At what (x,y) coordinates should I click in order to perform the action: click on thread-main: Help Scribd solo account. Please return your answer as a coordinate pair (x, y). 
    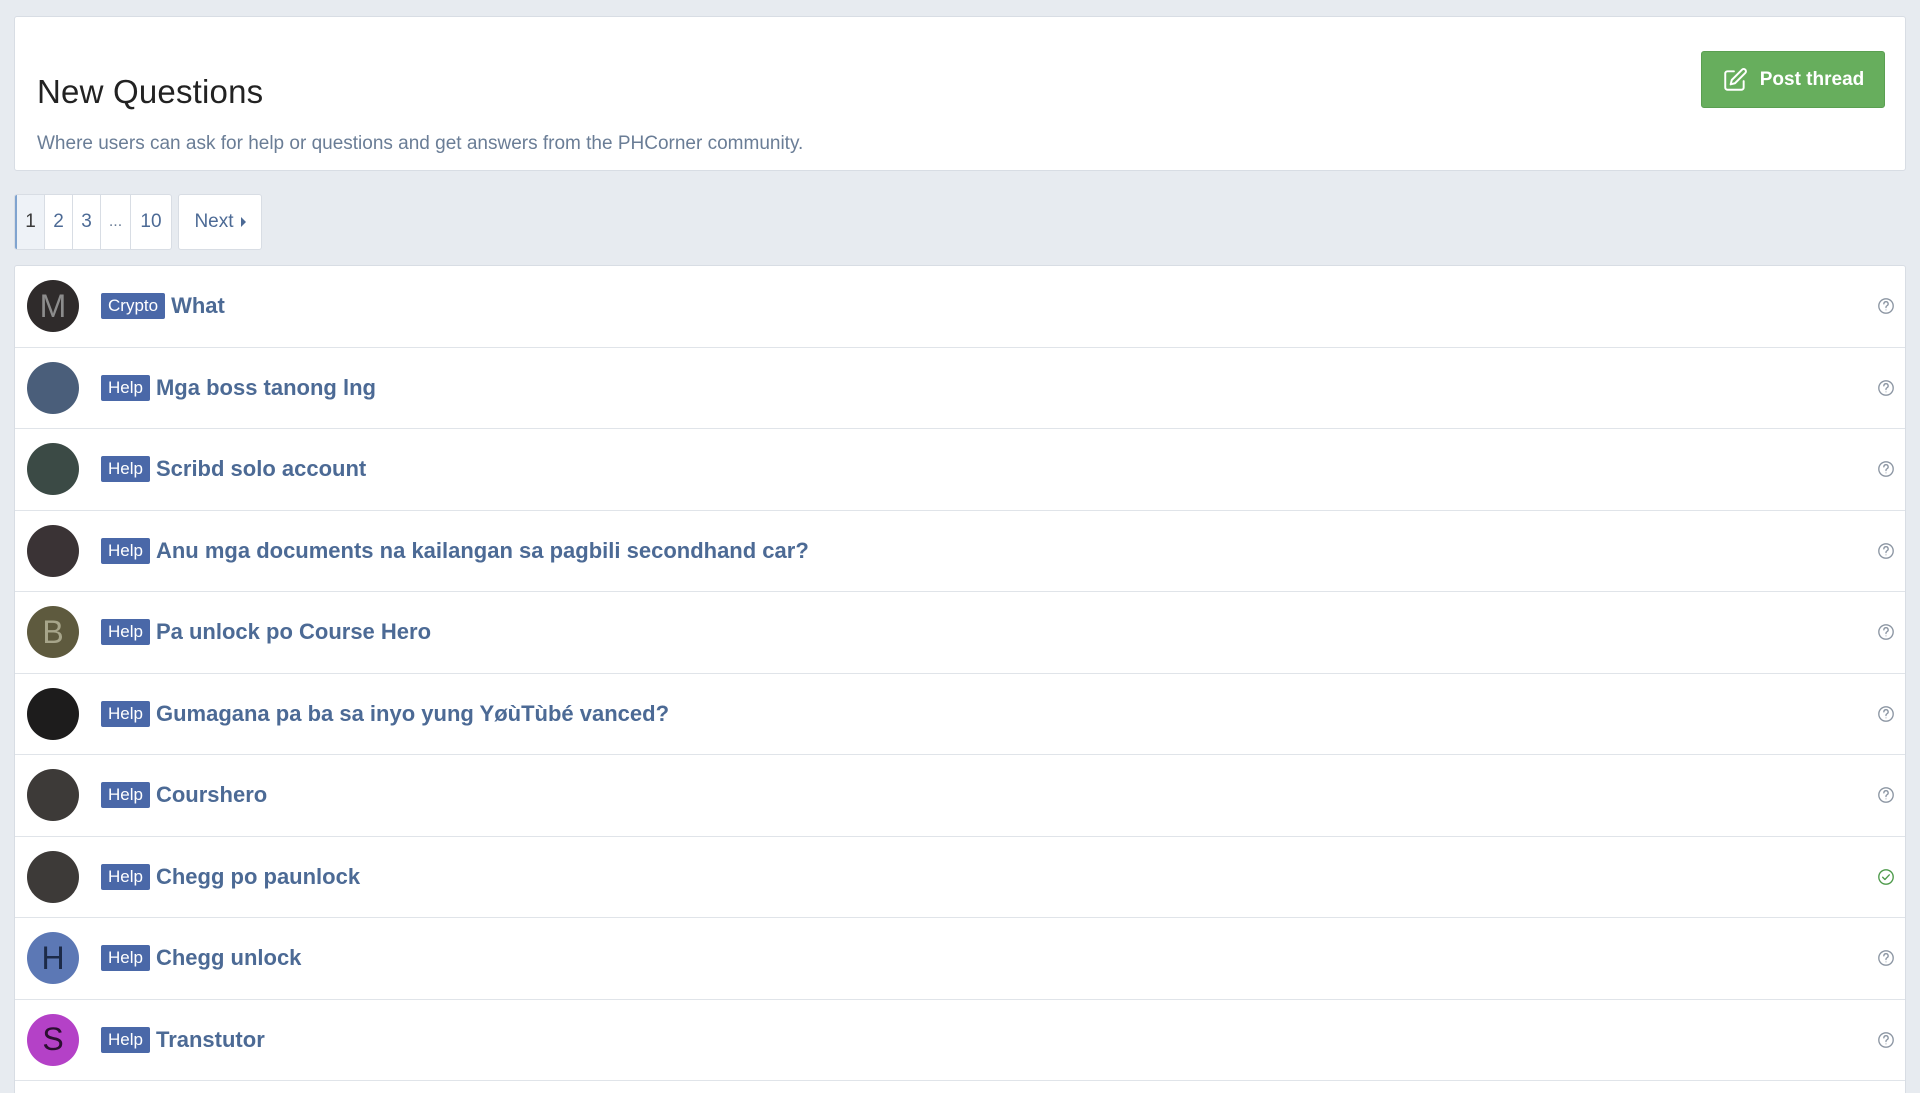
    Looking at the image, I should click on (233, 469).